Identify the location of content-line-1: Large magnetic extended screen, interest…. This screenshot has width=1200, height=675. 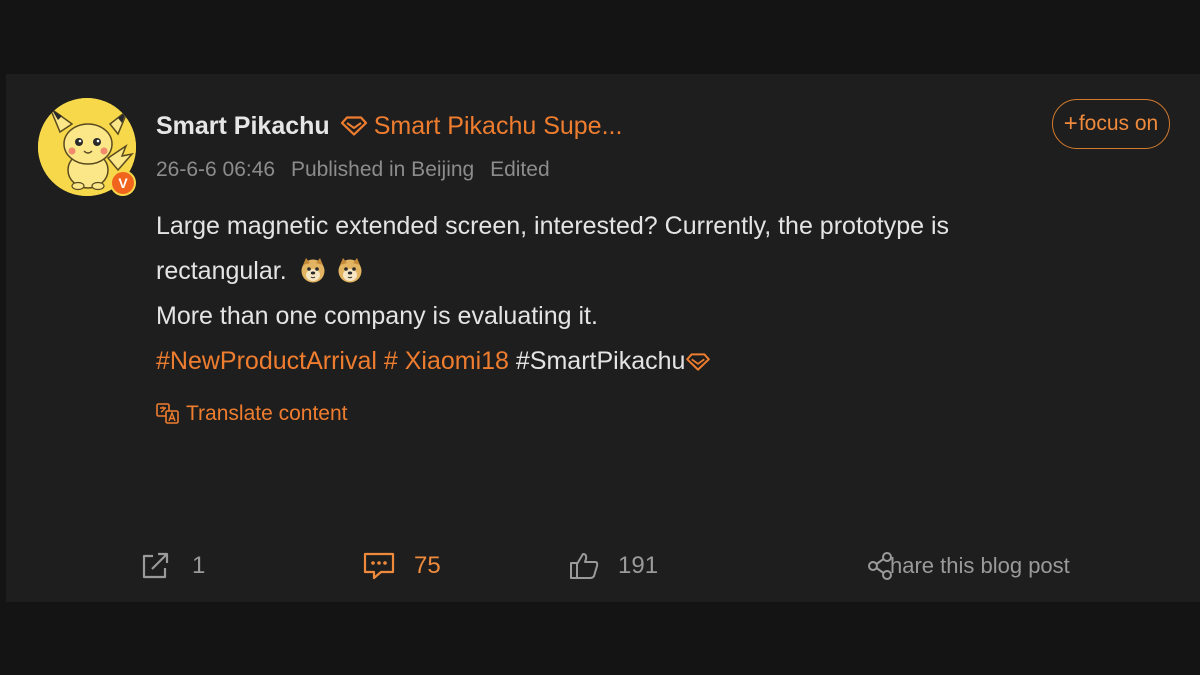
(553, 226).